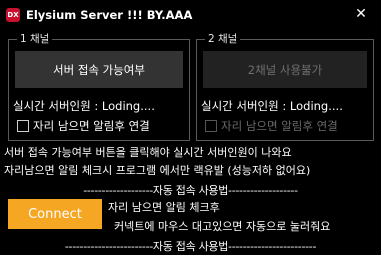  Describe the element at coordinates (13, 15) in the screenshot. I see `app-icon: DX` at that location.